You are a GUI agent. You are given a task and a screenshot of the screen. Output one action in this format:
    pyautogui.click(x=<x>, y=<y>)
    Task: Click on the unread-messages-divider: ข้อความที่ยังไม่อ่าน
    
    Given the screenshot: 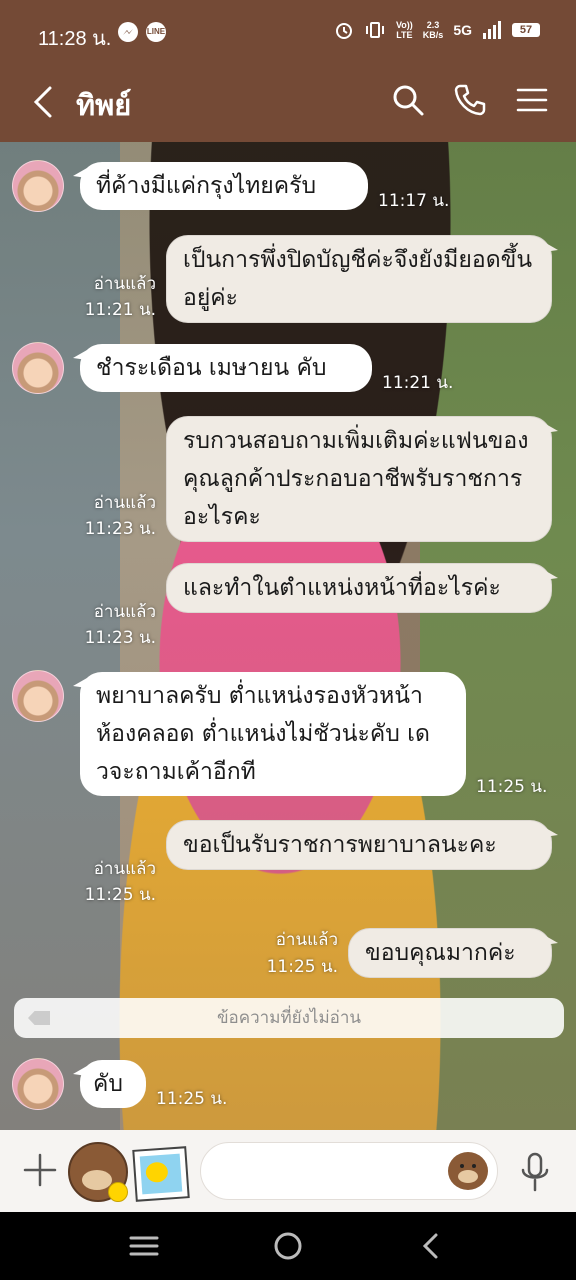 What is the action you would take?
    pyautogui.click(x=289, y=1018)
    